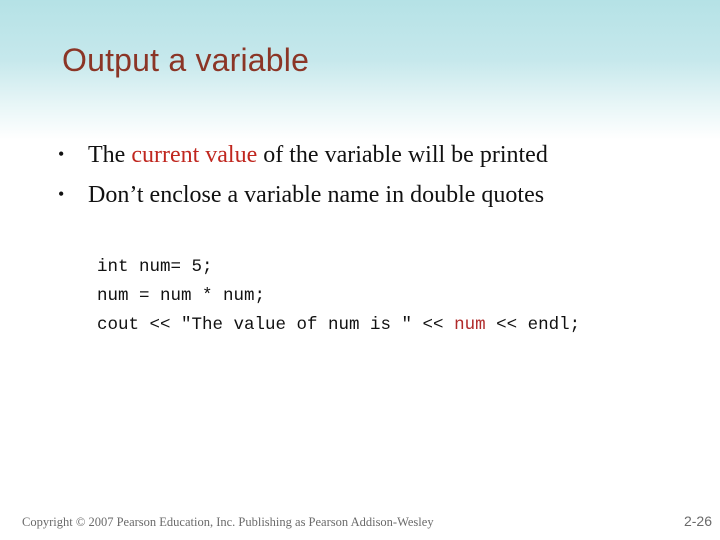 The image size is (720, 540). Describe the element at coordinates (697, 521) in the screenshot. I see `page-number: 2-26` at that location.